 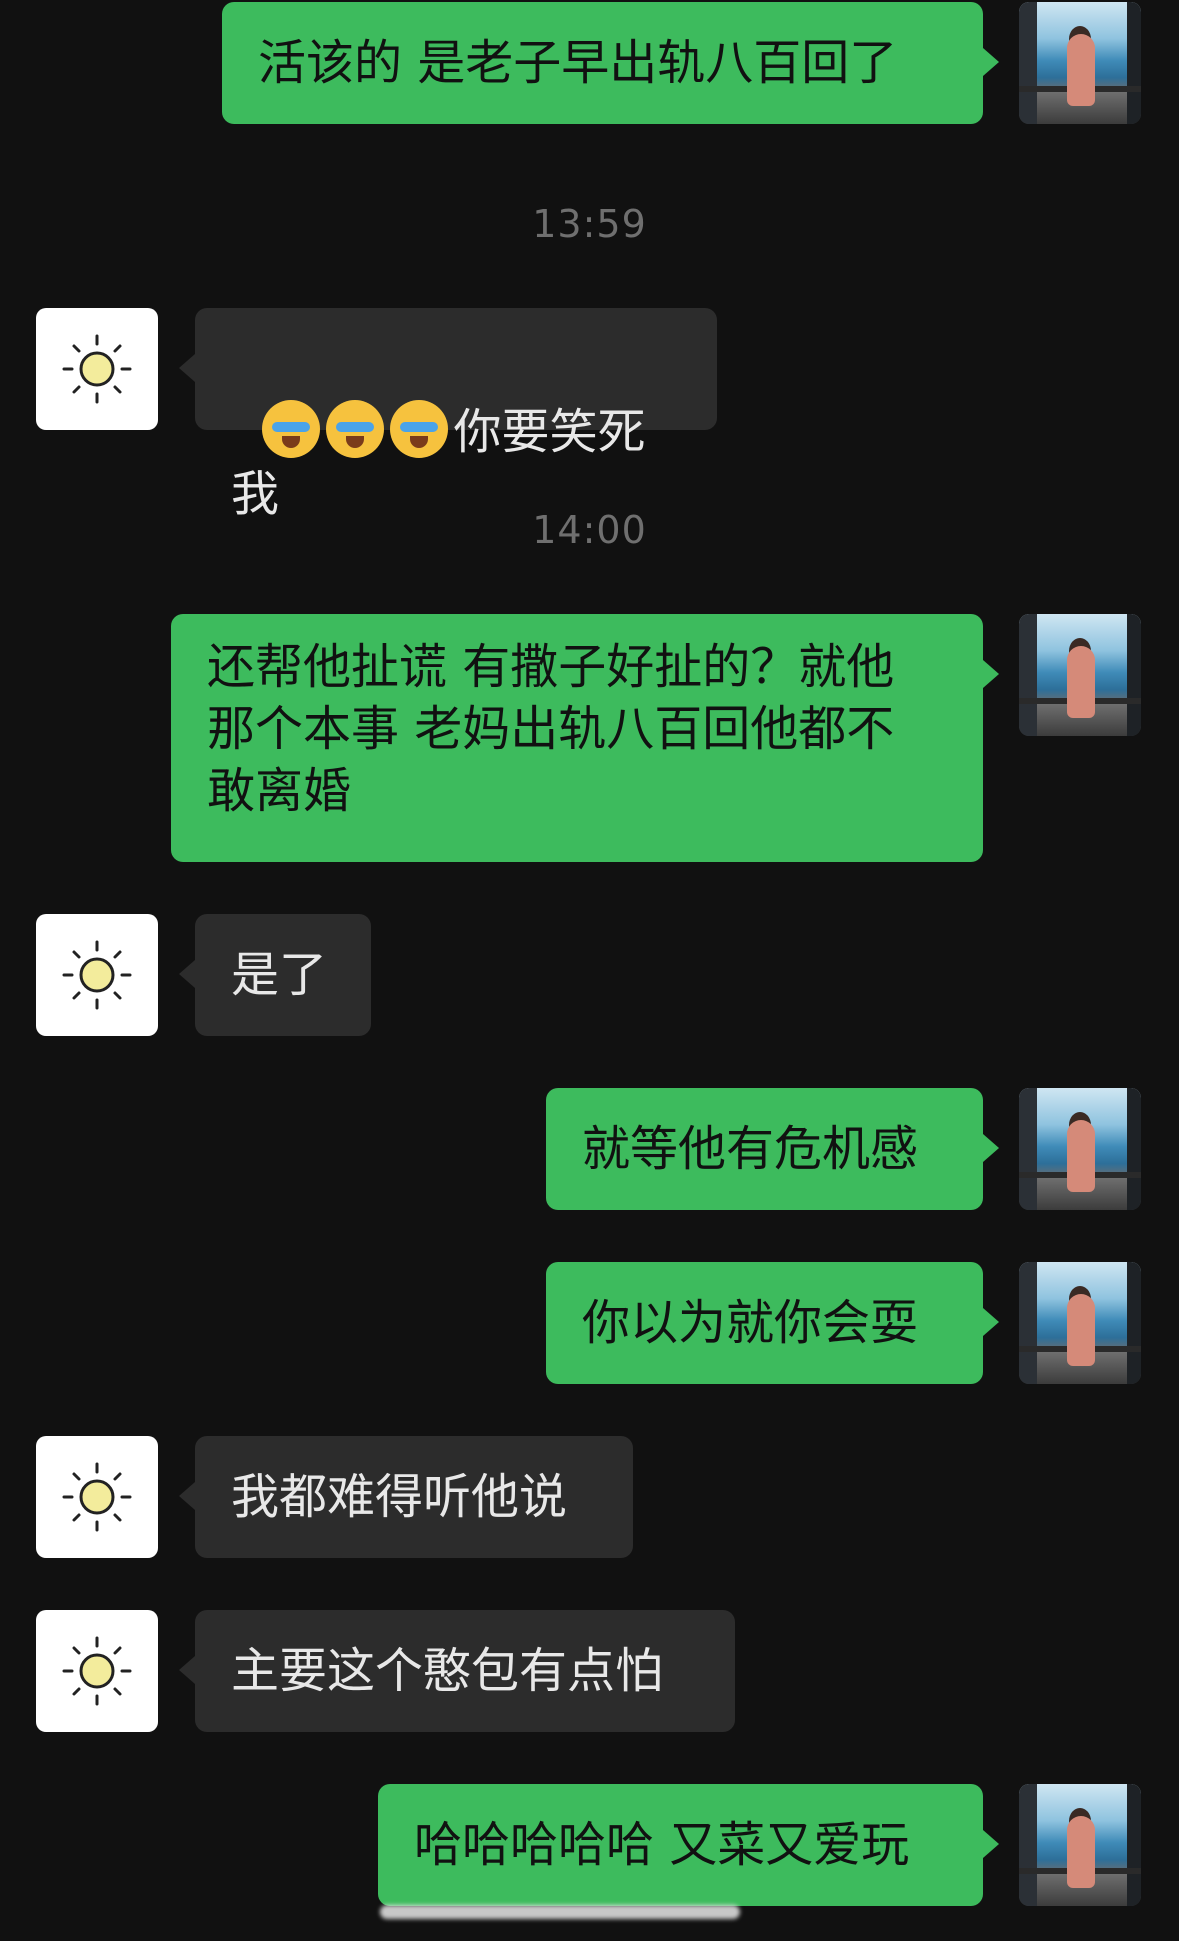 I want to click on outgoing-message-bubble: 还帮他扯谎 有撒子好扯的？就他 那个本事 老妈出轨八百回他都不 敢离婚, so click(x=585, y=738).